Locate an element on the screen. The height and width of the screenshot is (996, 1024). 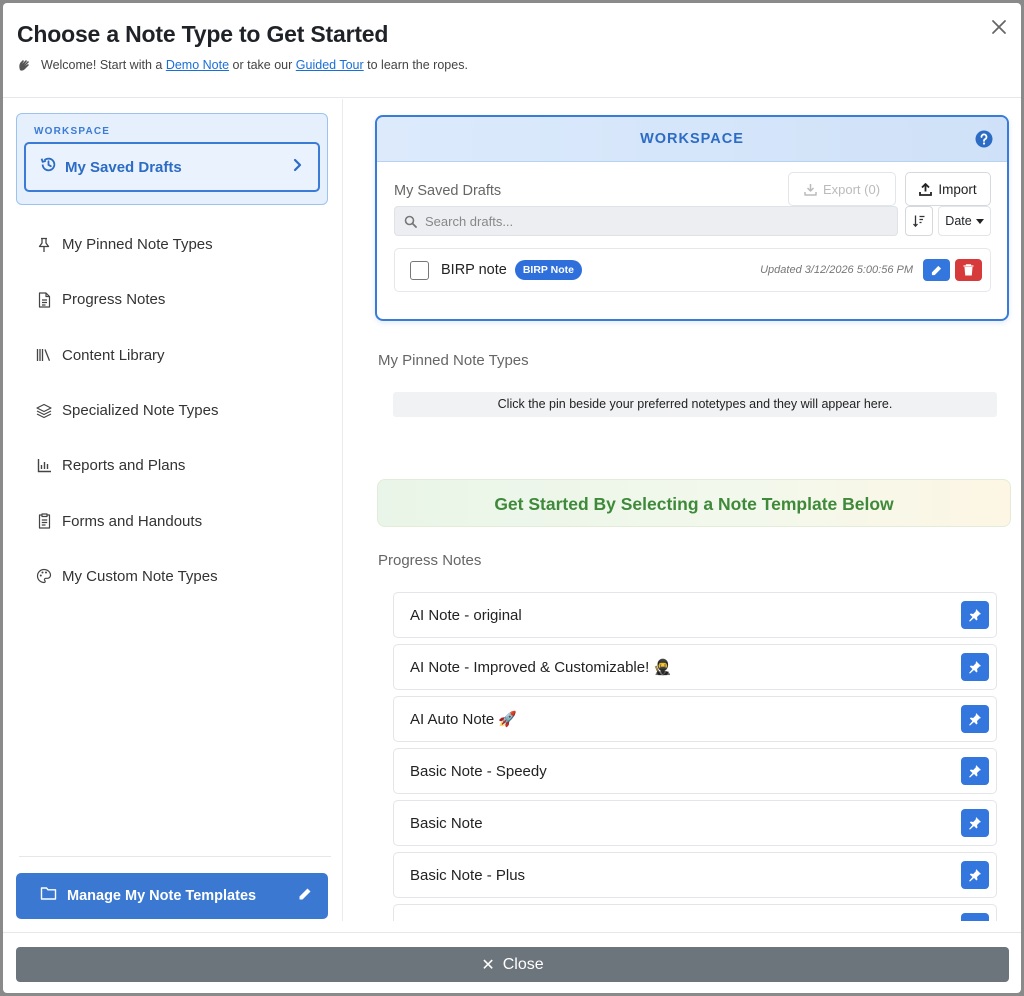
sidebar-workspace-section: WORKSPACE My Saved Drafts is located at coordinates (172, 159).